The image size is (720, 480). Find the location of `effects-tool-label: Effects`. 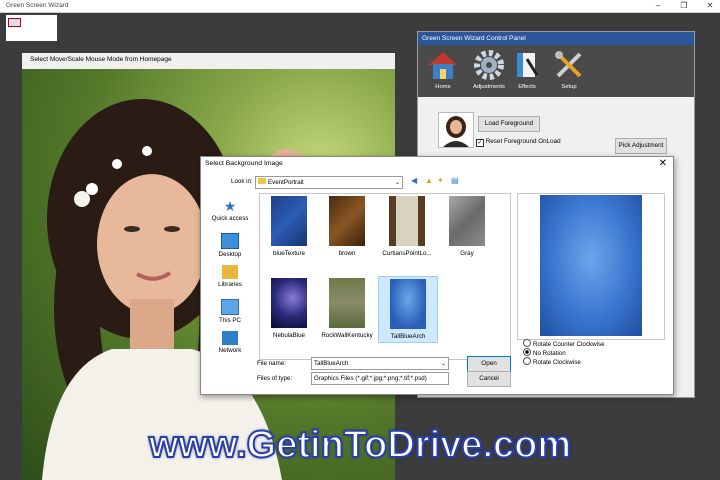

effects-tool-label: Effects is located at coordinates (527, 87).